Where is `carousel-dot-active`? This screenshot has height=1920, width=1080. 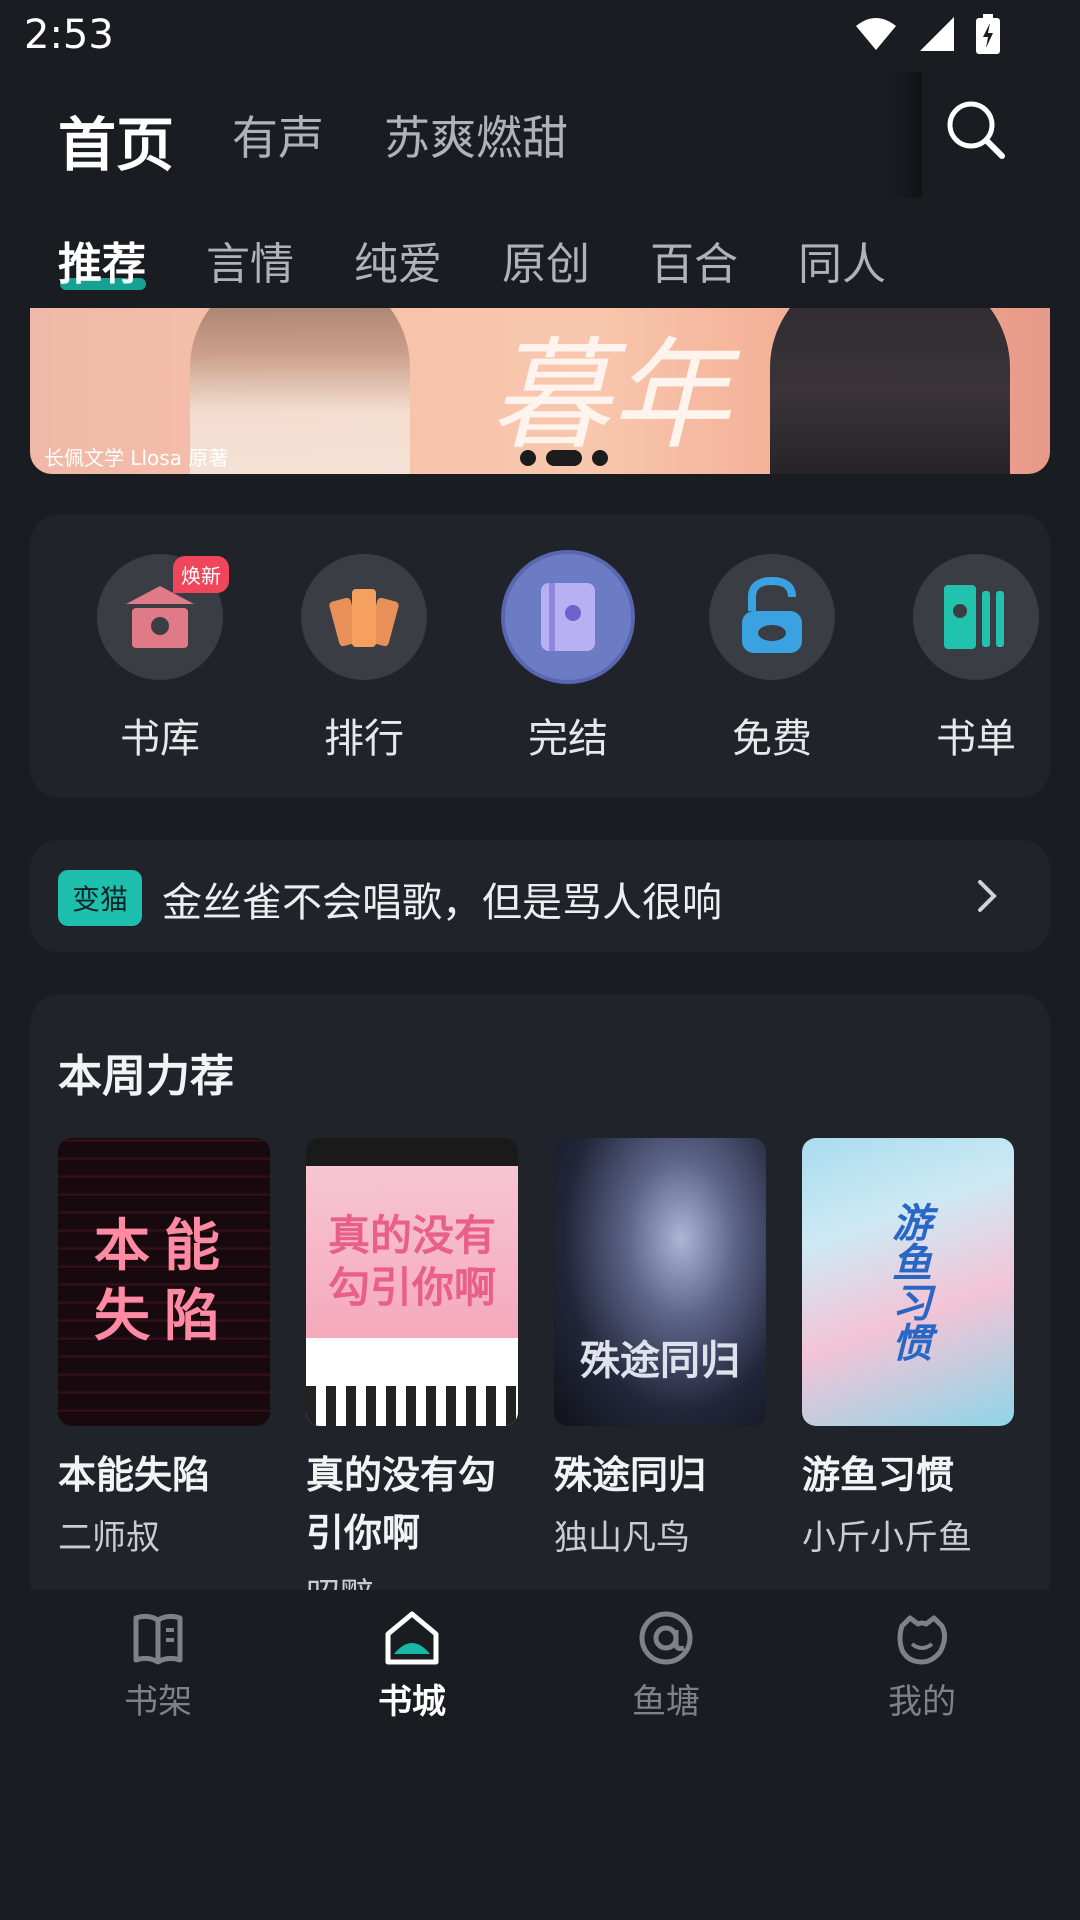 carousel-dot-active is located at coordinates (564, 458).